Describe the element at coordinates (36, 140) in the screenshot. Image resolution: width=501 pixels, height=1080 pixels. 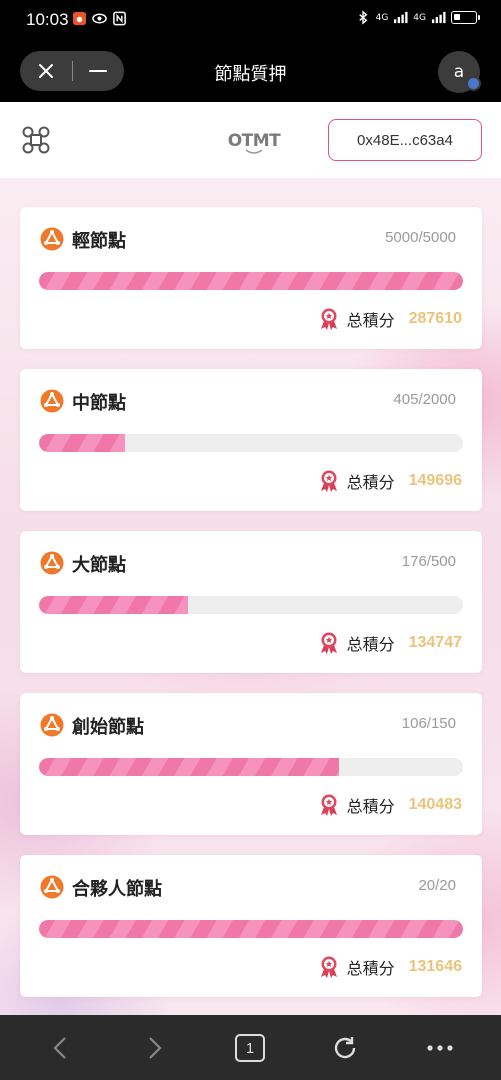
I see `menu-icon` at that location.